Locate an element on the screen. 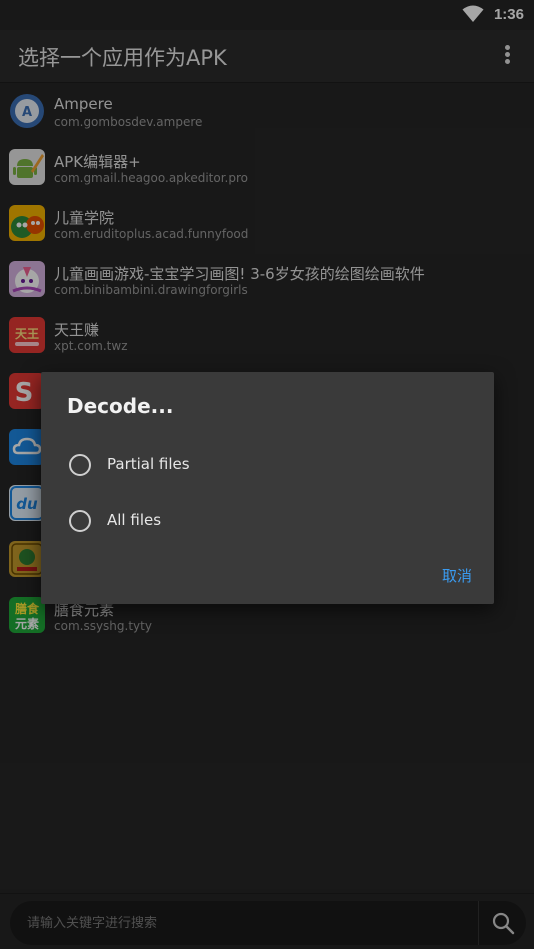  cancel-button: 取消 is located at coordinates (457, 575).